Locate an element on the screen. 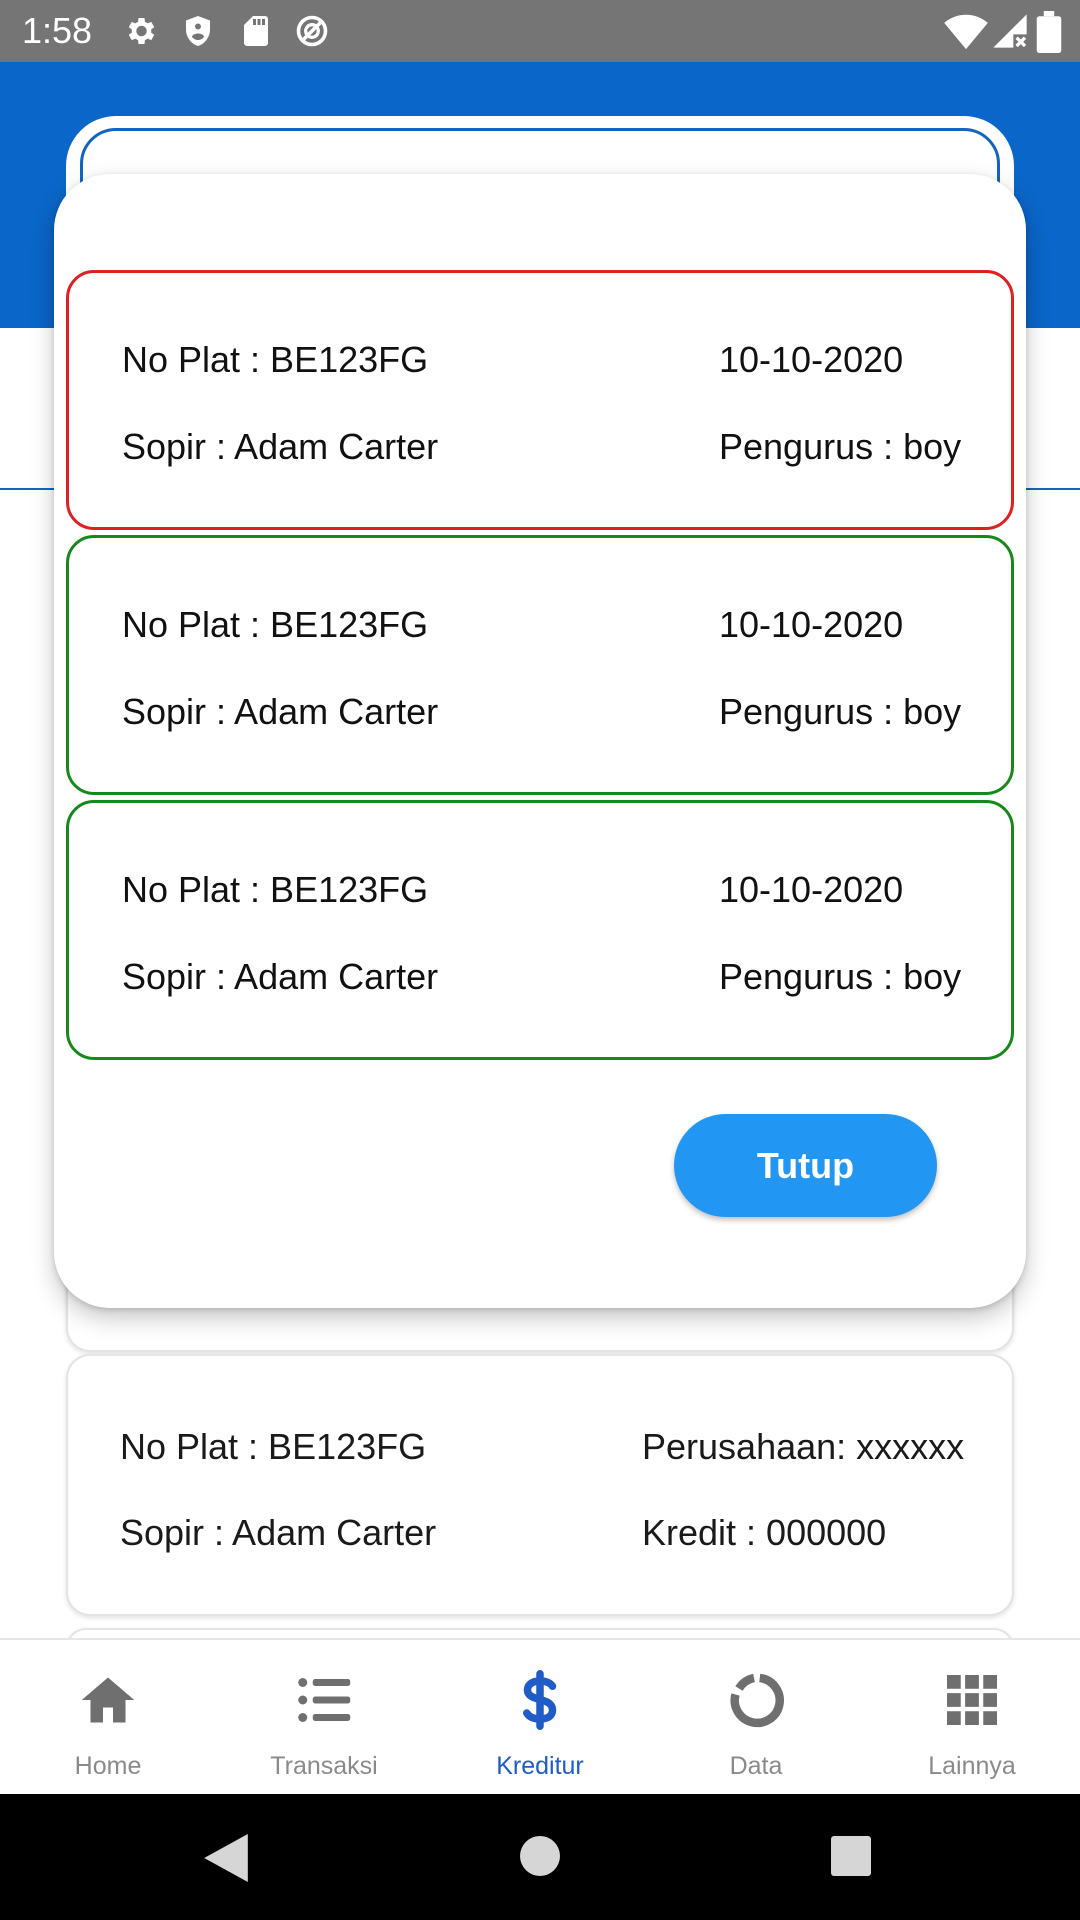  nav-kreditur: Kreditur is located at coordinates (540, 1718).